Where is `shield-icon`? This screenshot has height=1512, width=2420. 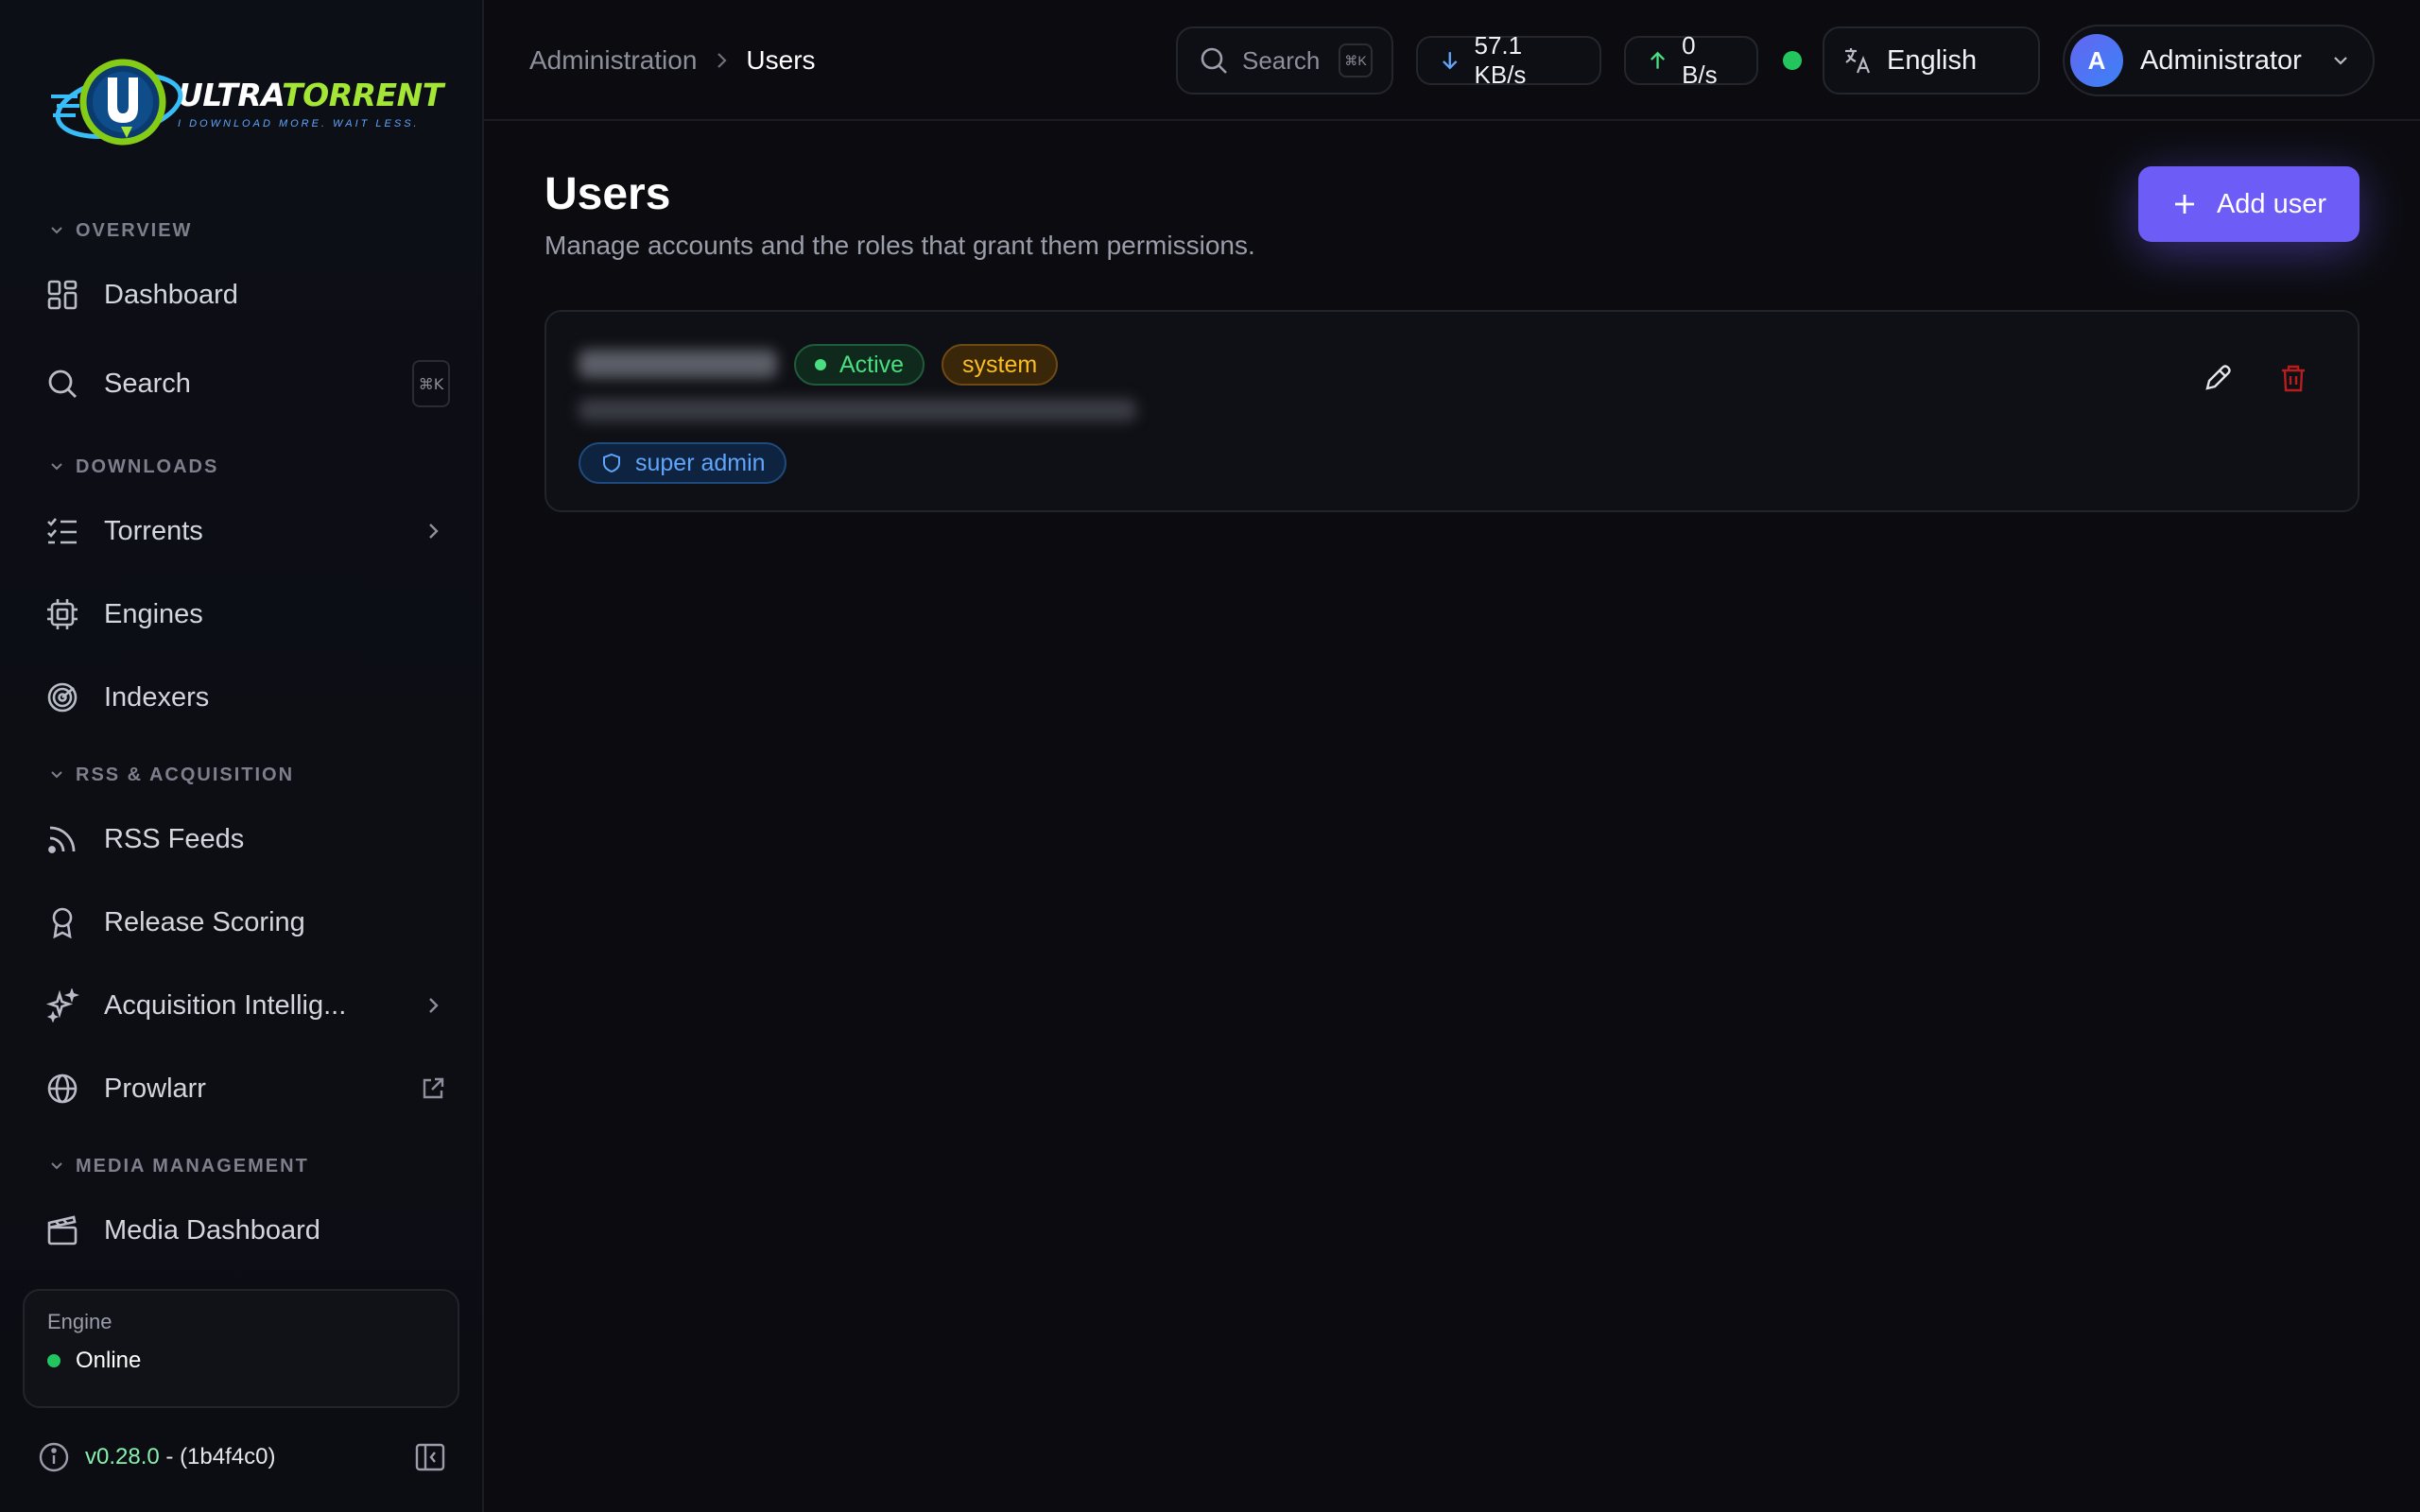 shield-icon is located at coordinates (611, 463).